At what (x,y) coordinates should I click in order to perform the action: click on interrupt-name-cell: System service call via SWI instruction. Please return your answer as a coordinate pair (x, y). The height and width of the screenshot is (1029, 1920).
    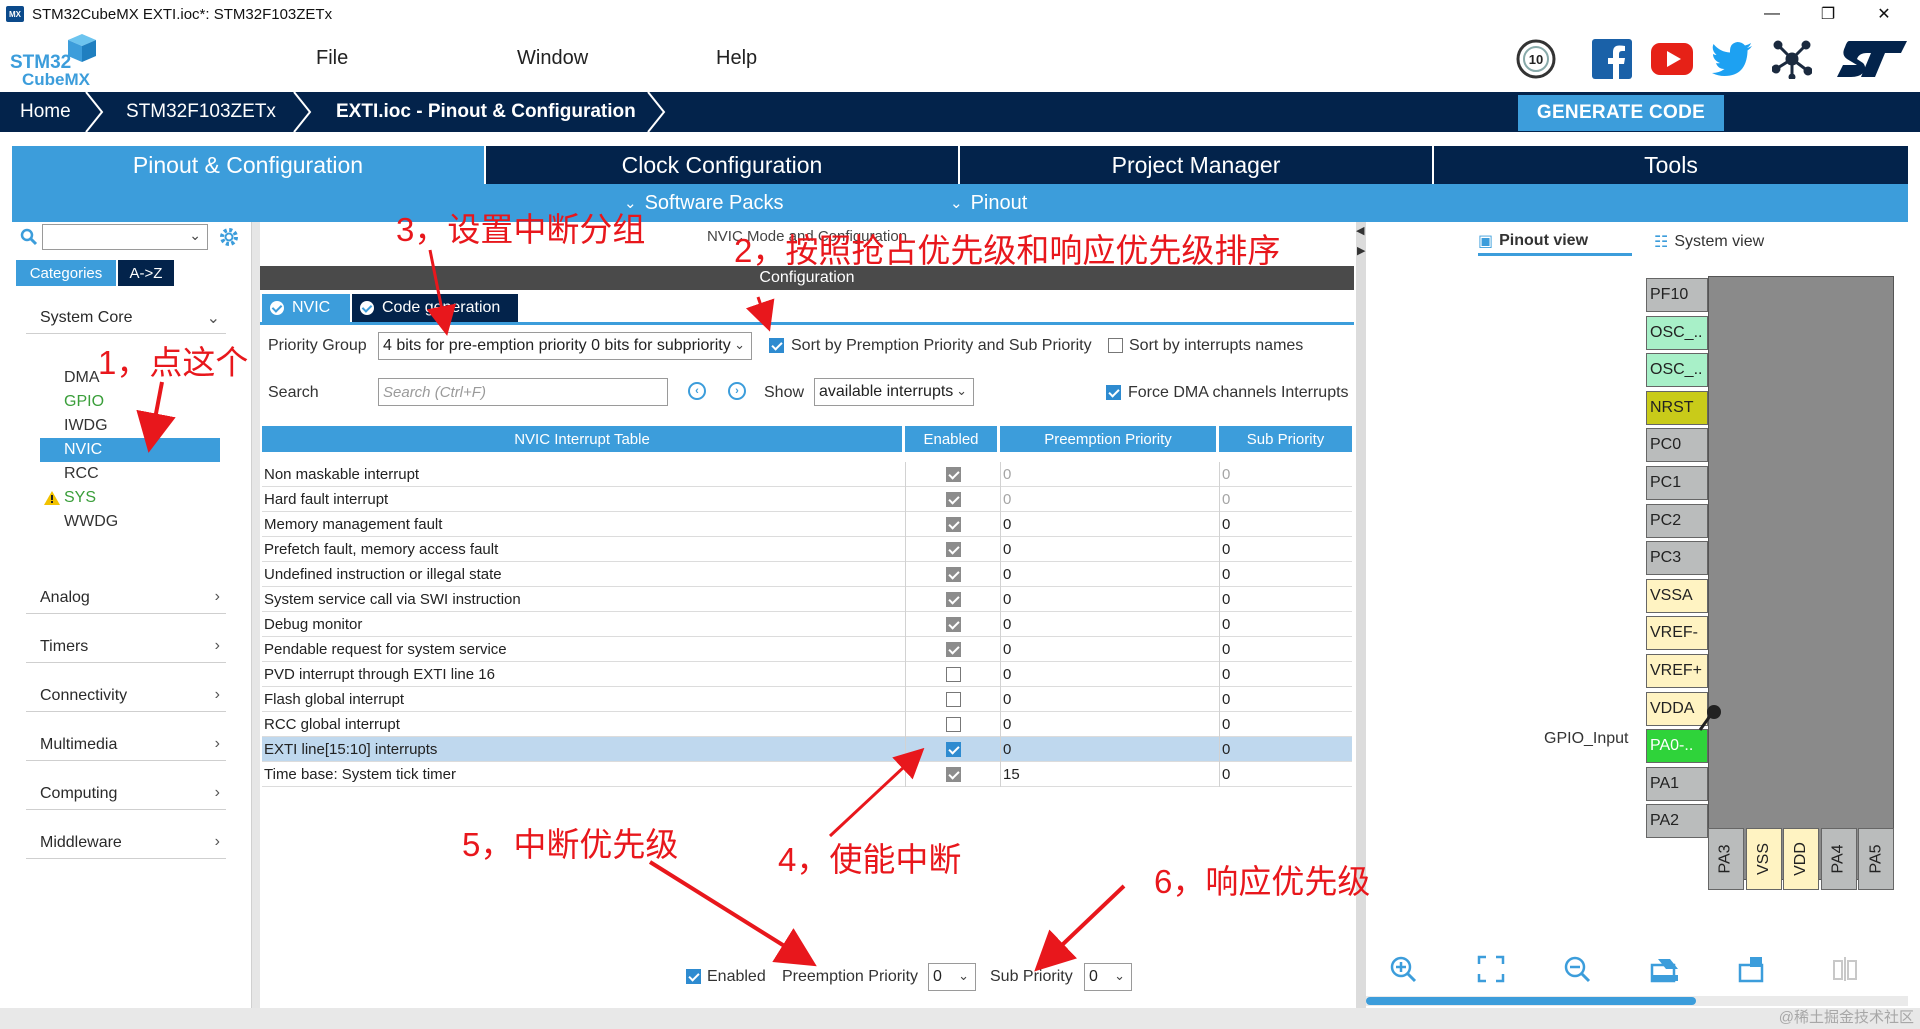
    Looking at the image, I should click on (582, 599).